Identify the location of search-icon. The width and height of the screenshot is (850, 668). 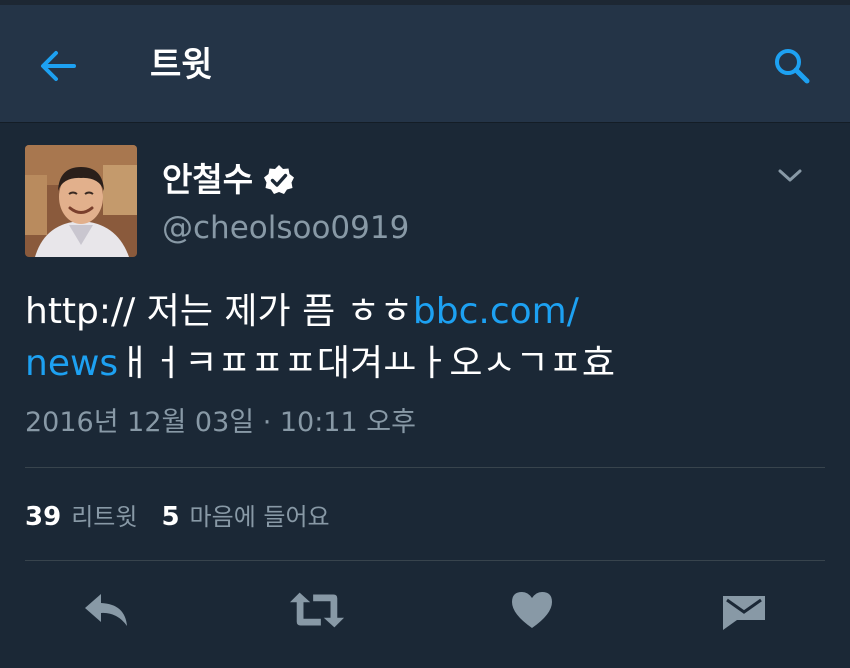
(792, 66).